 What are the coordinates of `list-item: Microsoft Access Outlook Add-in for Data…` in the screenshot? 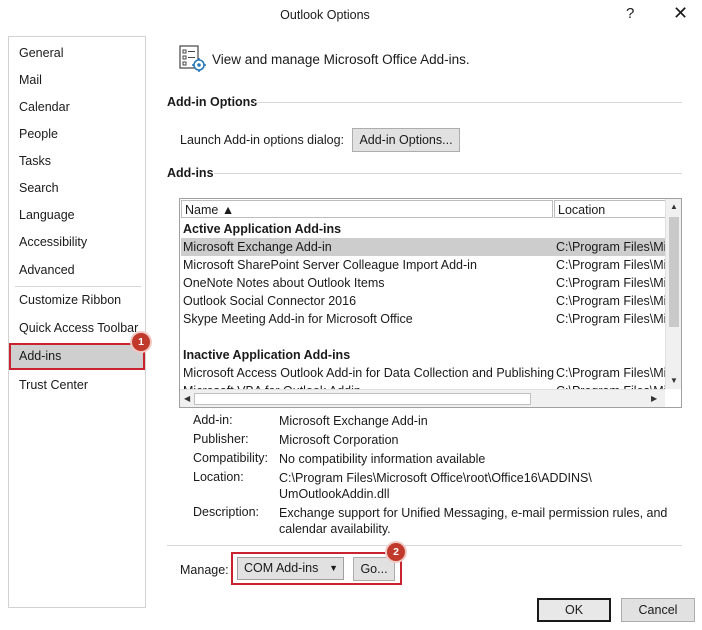 It's located at (423, 373).